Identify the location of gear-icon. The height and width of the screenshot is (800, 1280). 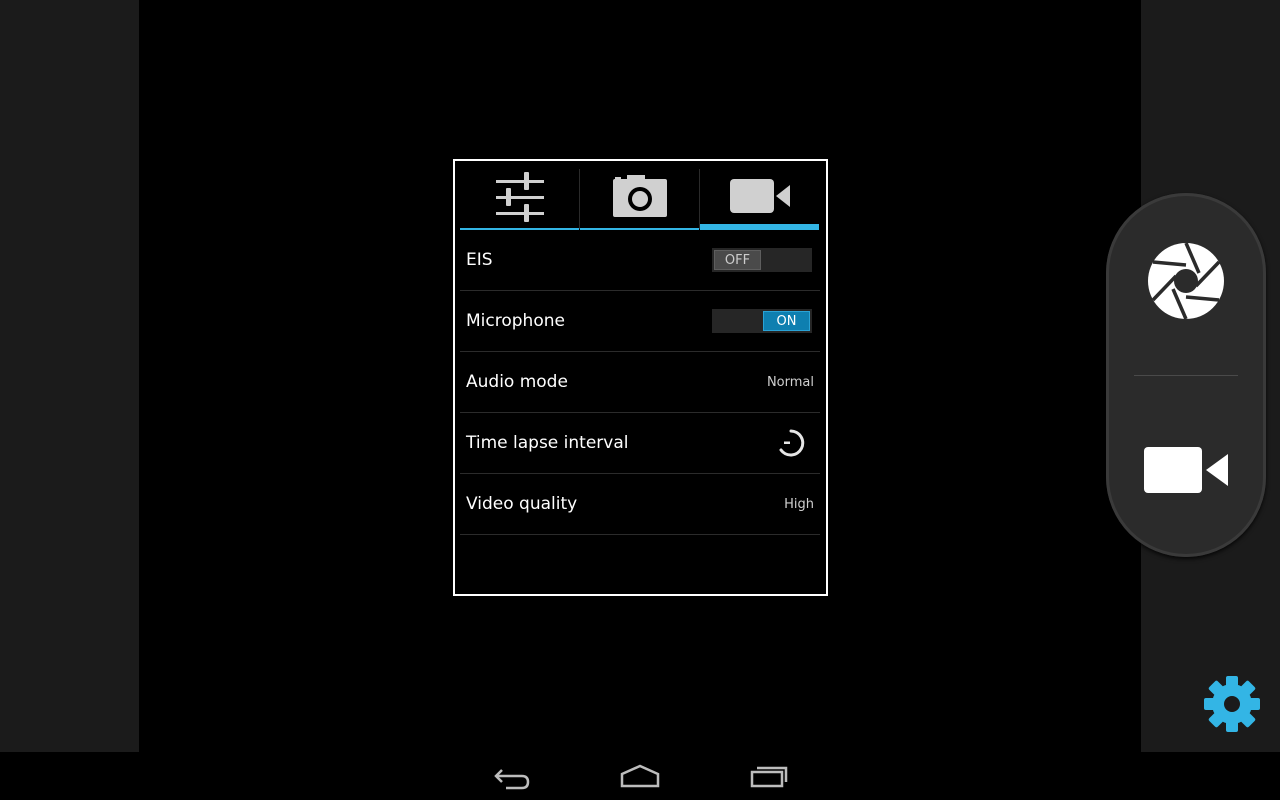
(1232, 704).